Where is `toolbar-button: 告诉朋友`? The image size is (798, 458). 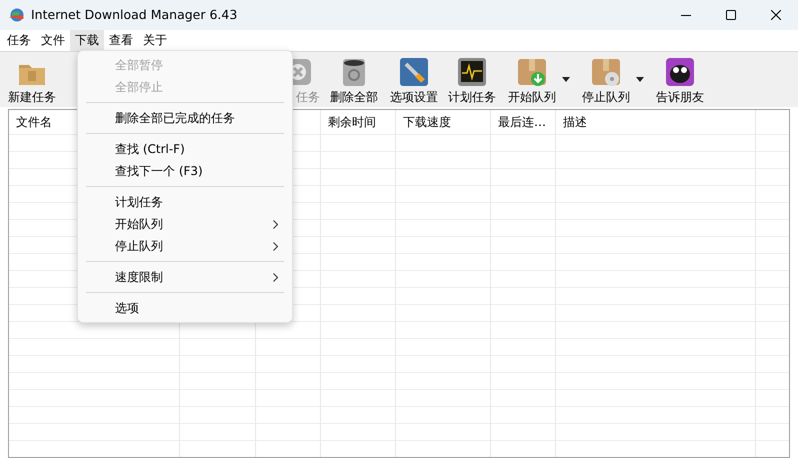
toolbar-button: 告诉朋友 is located at coordinates (680, 80).